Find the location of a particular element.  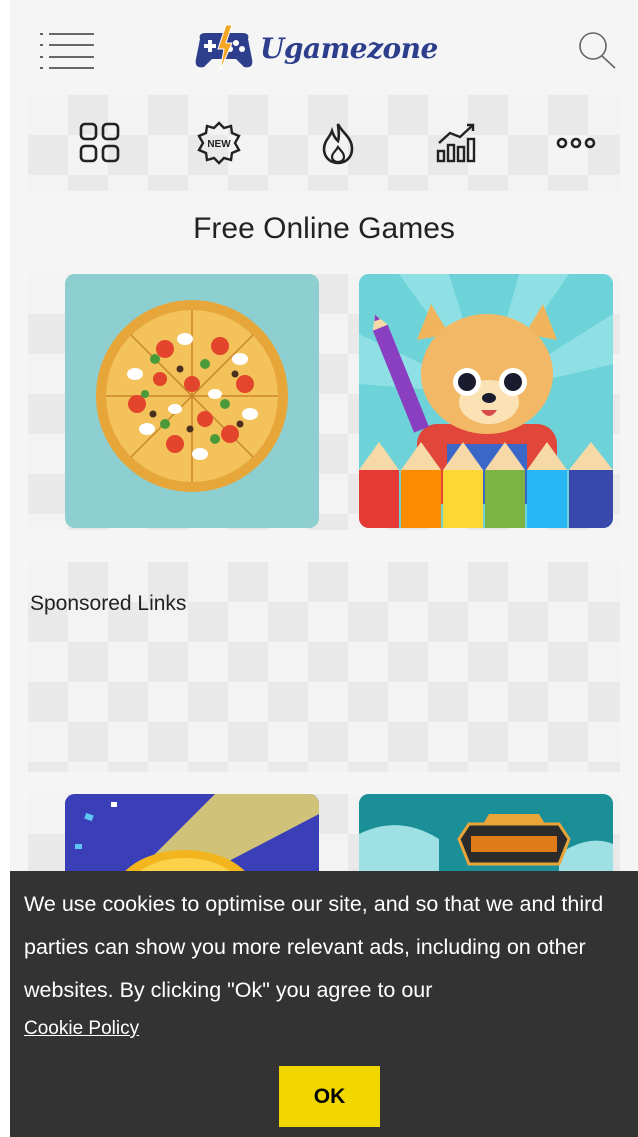

pizza-thumbnail is located at coordinates (192, 396).